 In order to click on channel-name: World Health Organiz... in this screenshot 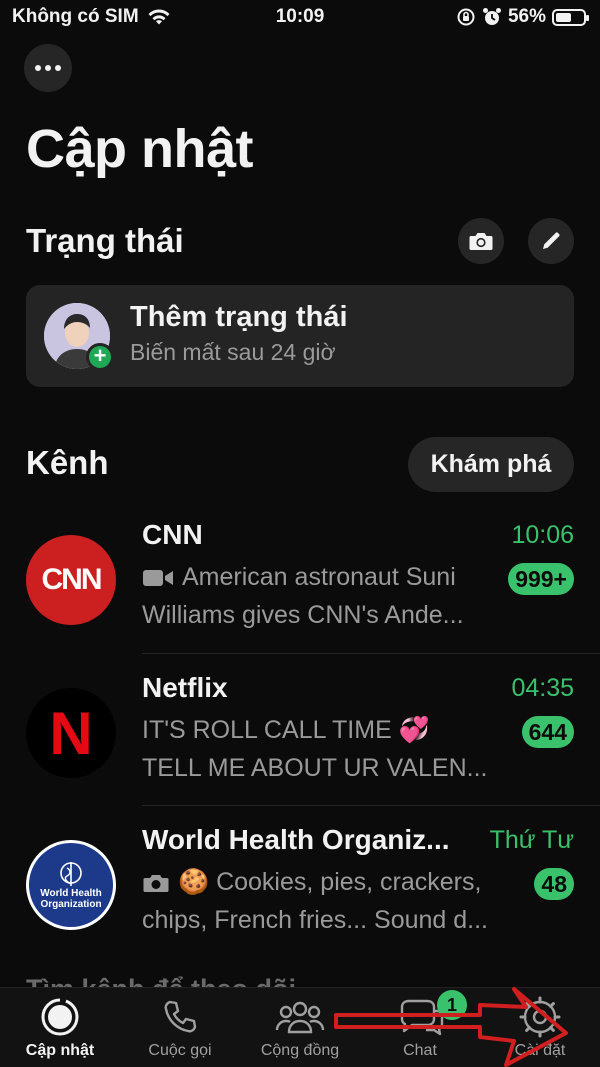, I will do `click(296, 839)`.